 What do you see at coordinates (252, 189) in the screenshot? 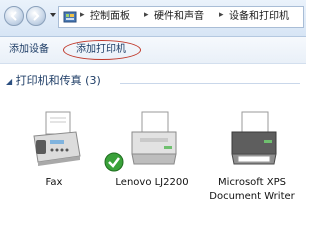
I see `device-label: Microsoft XPS Document Writer` at bounding box center [252, 189].